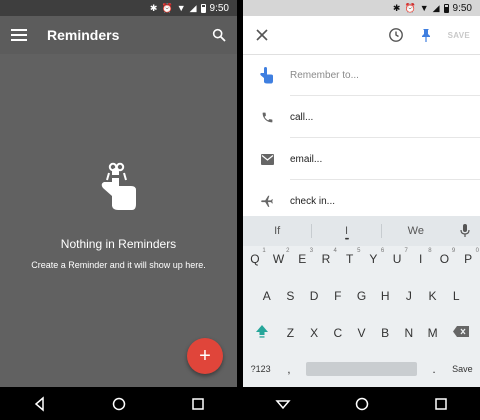 This screenshot has width=480, height=420. Describe the element at coordinates (289, 369) in the screenshot. I see `comma-key: ,` at that location.